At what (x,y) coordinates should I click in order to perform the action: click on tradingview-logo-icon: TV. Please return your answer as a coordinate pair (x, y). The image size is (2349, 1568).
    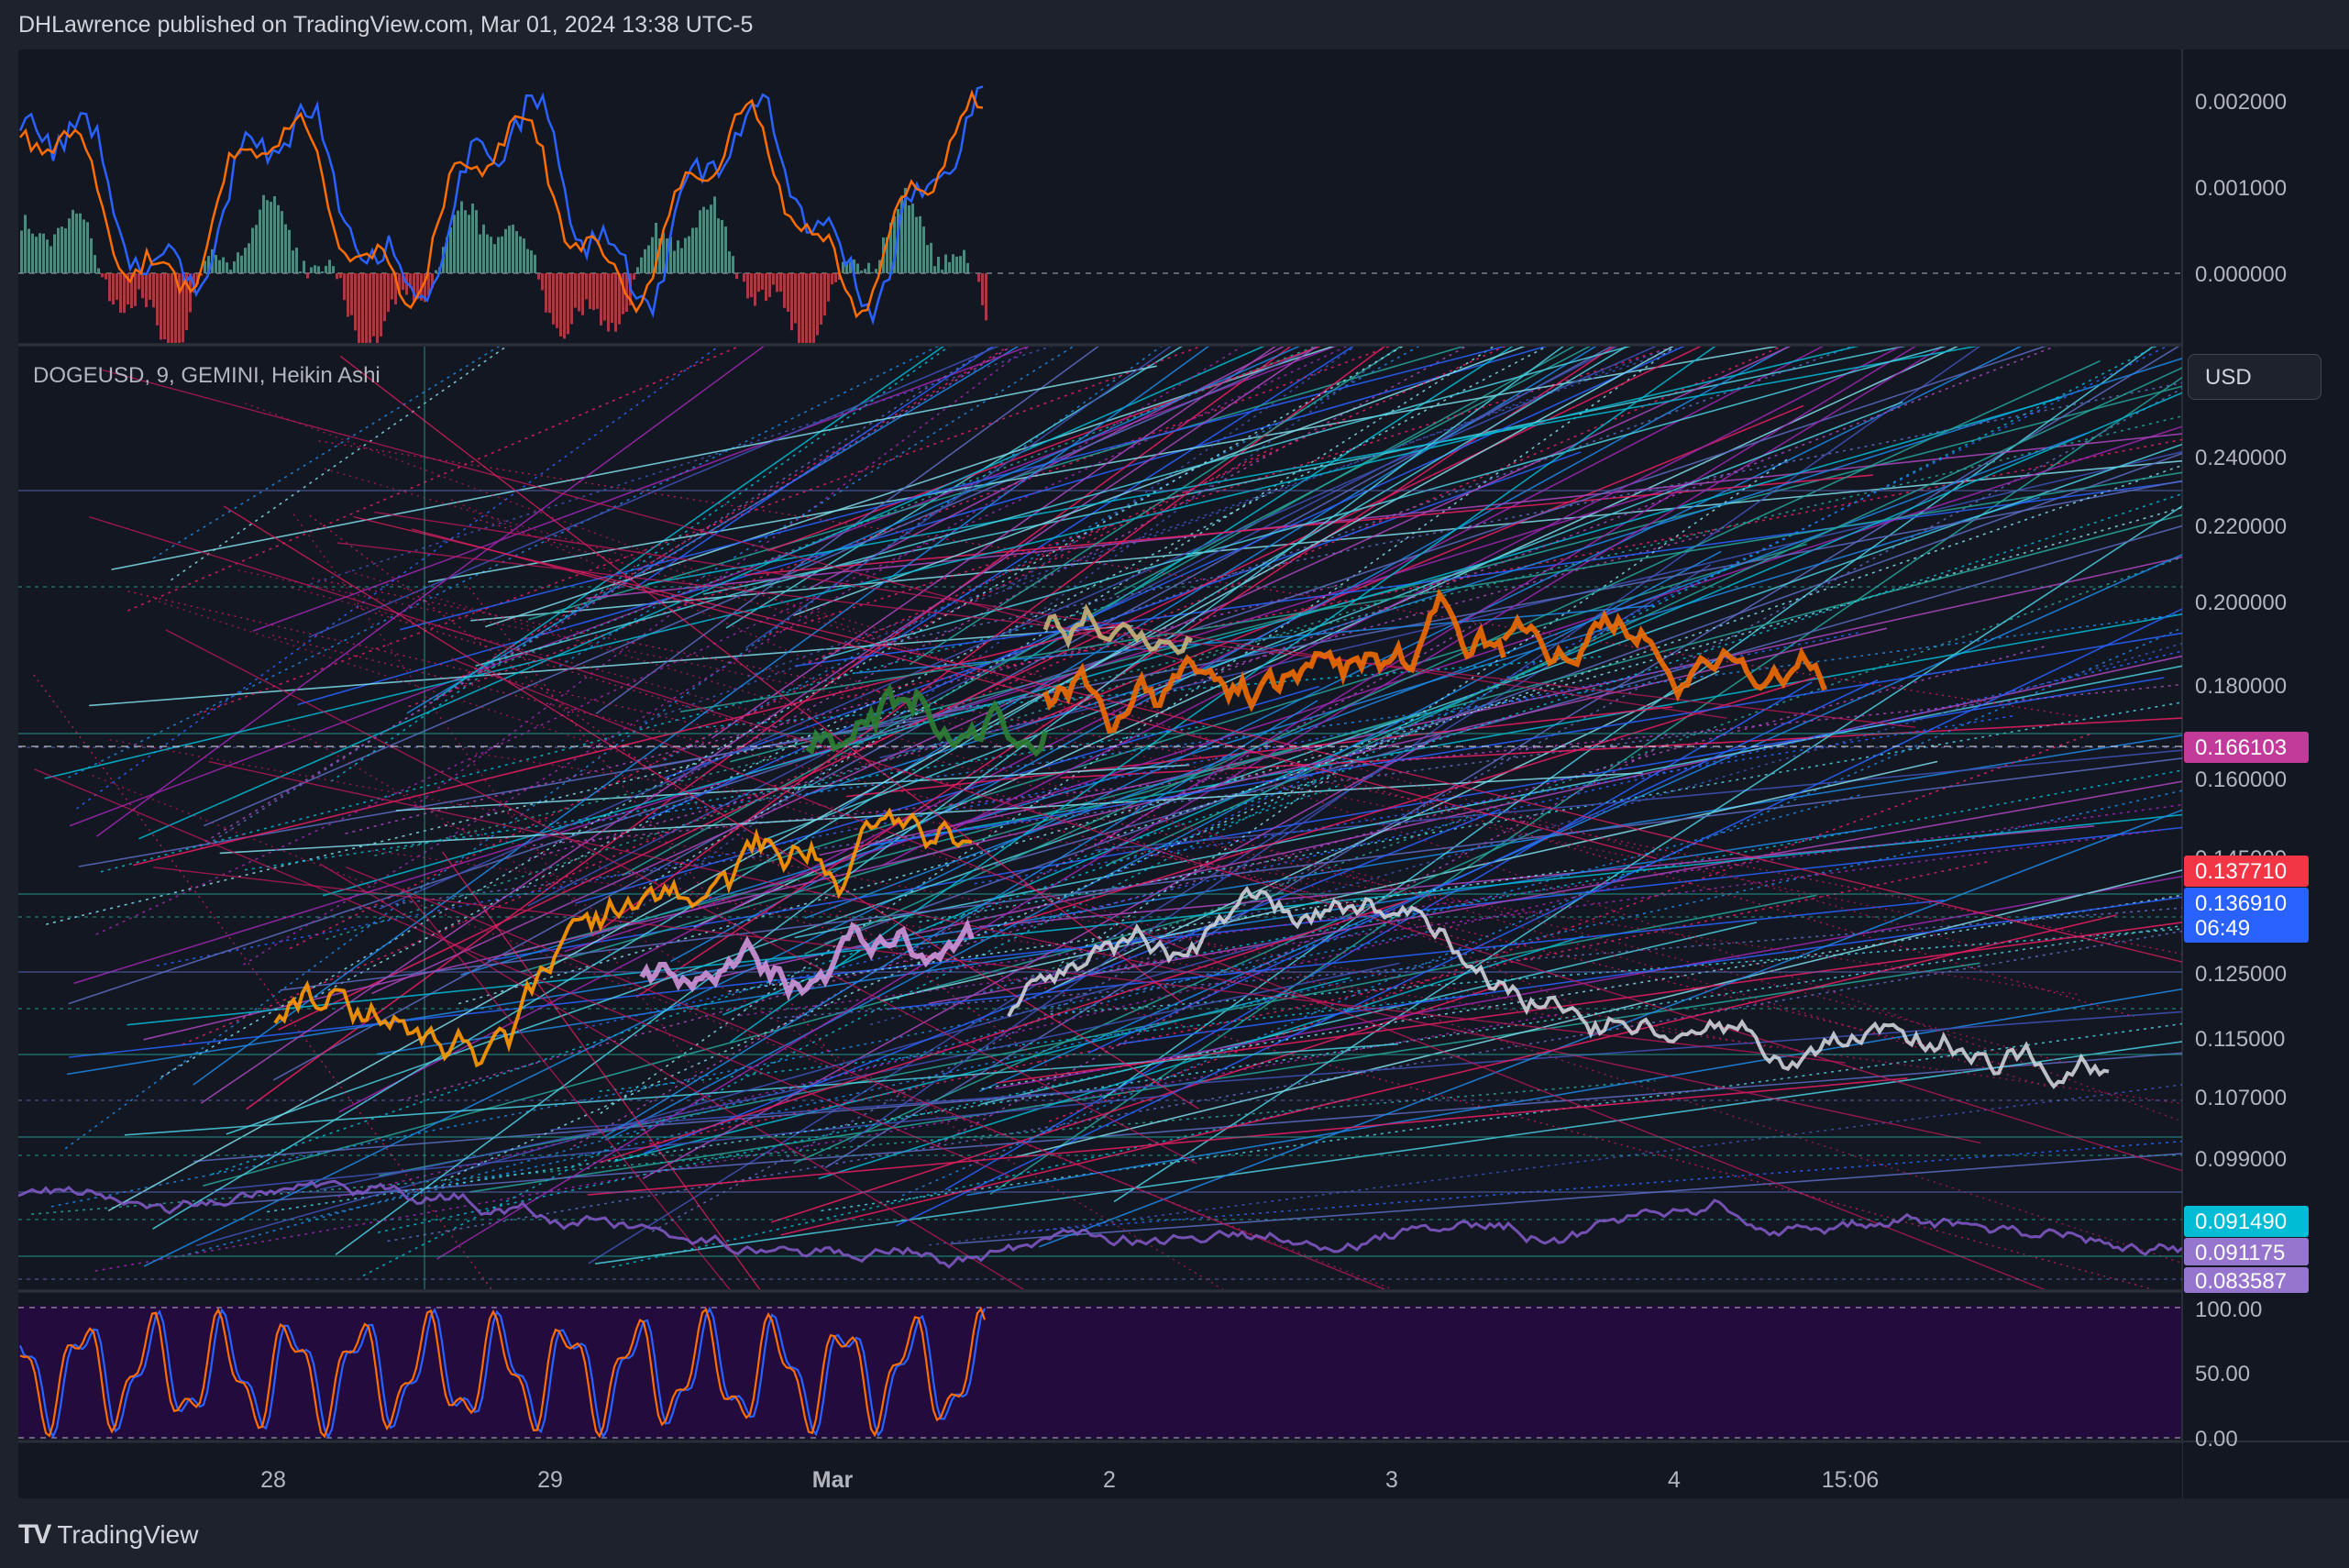
    Looking at the image, I should click on (34, 1535).